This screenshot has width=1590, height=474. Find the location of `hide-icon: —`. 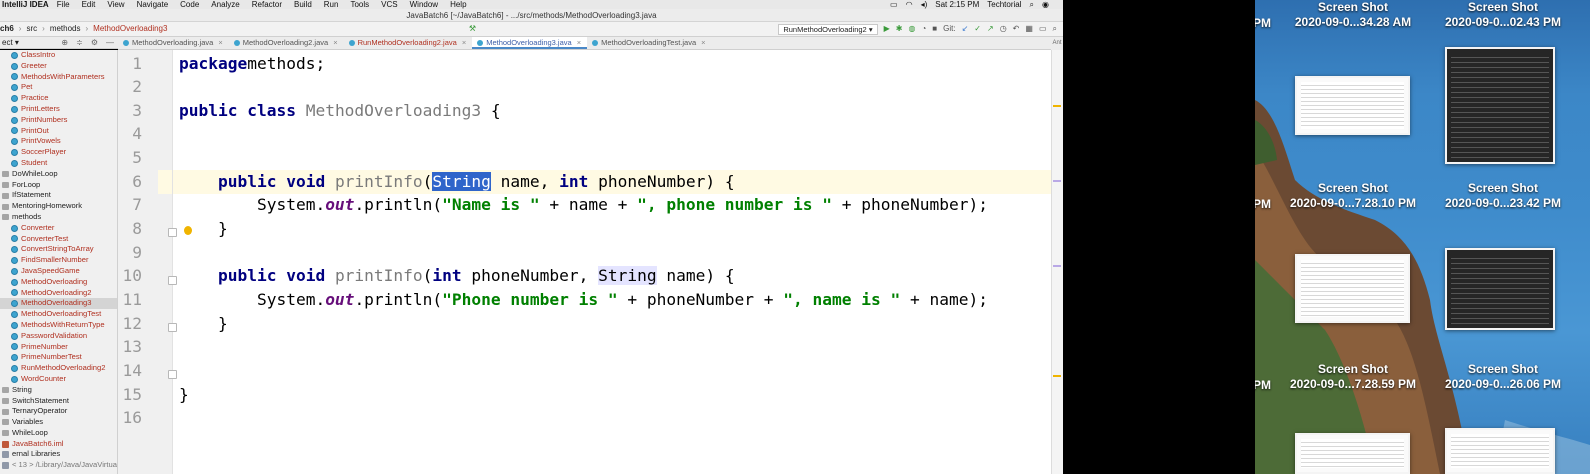

hide-icon: — is located at coordinates (110, 42).